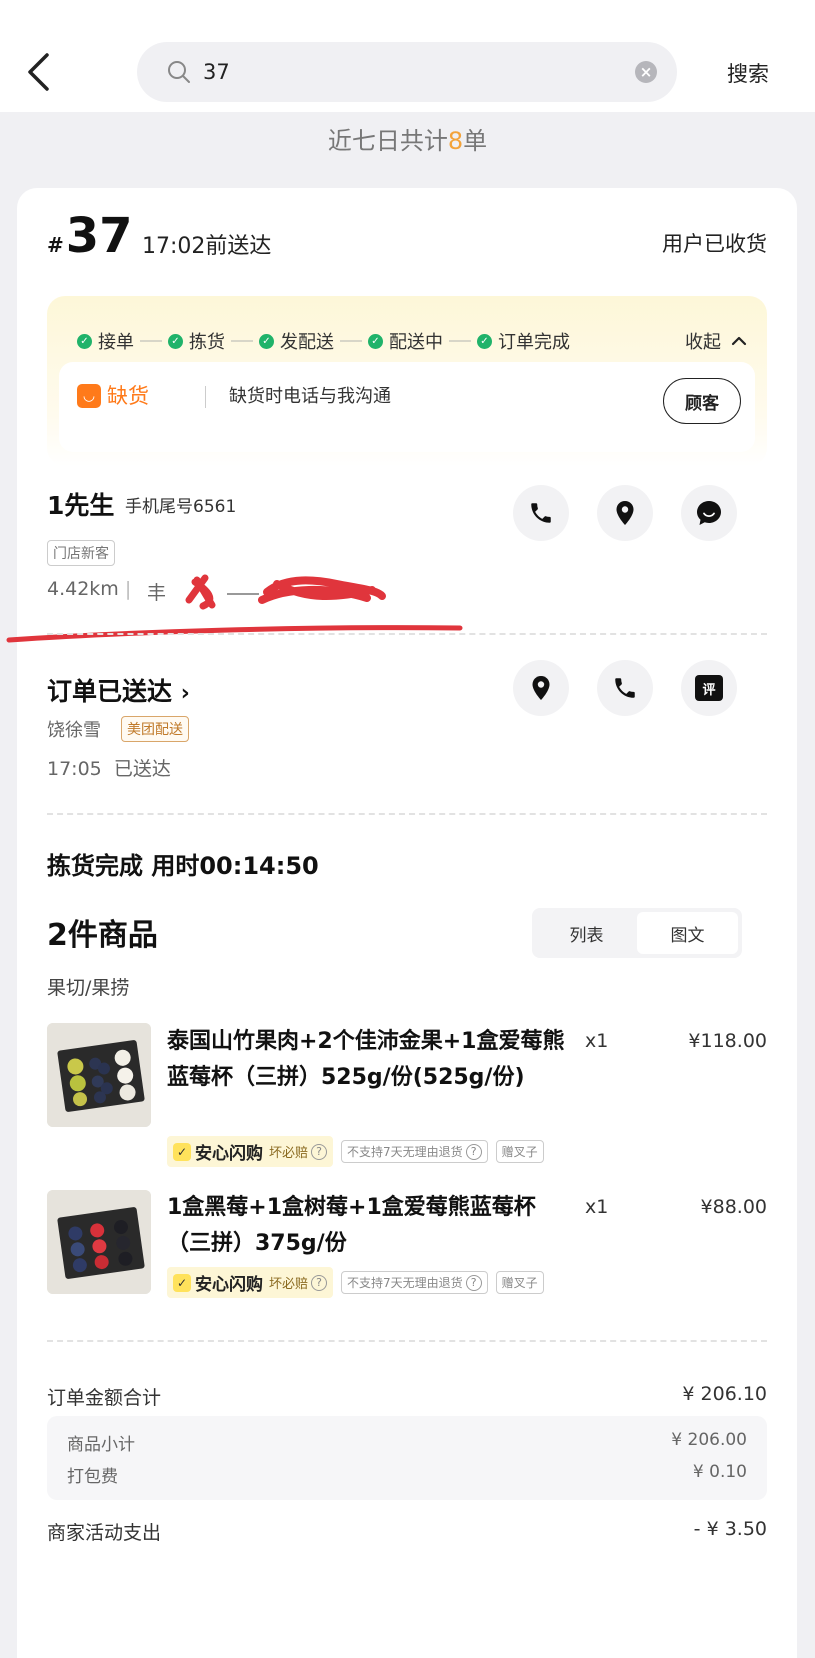 The image size is (815, 1658). Describe the element at coordinates (625, 513) in the screenshot. I see `customer-location-button` at that location.